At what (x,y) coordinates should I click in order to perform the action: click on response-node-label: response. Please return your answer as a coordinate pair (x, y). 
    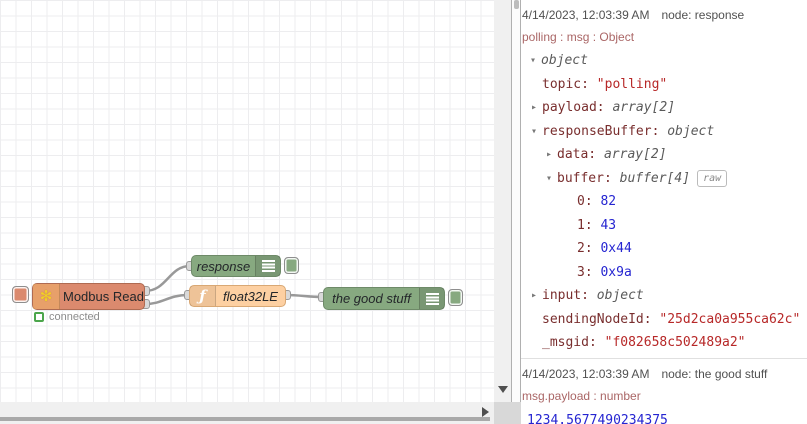
    Looking at the image, I should click on (223, 266).